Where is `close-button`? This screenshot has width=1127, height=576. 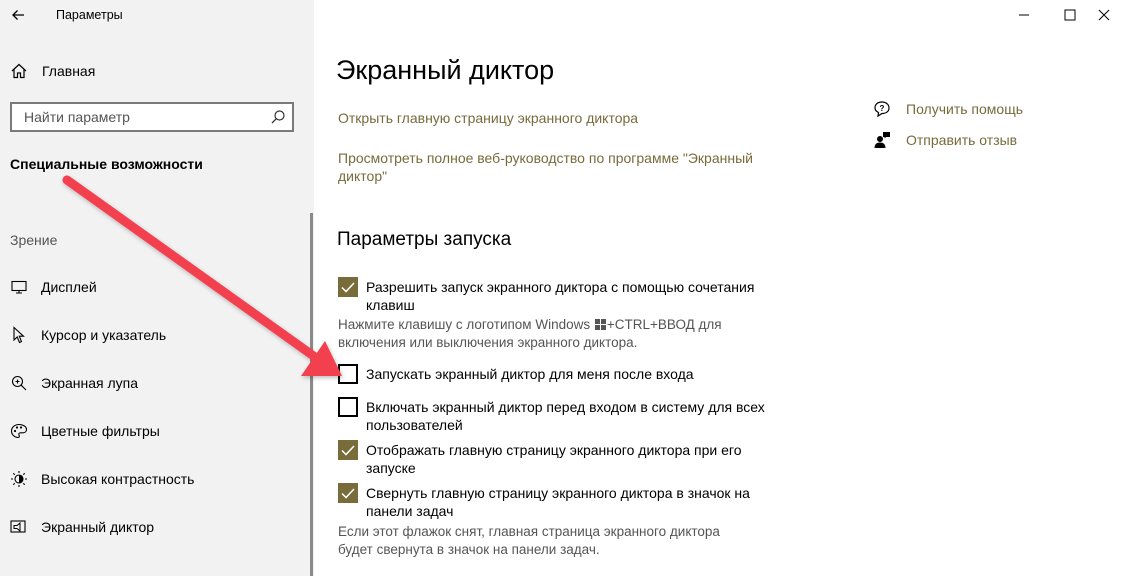
close-button is located at coordinates (1104, 15).